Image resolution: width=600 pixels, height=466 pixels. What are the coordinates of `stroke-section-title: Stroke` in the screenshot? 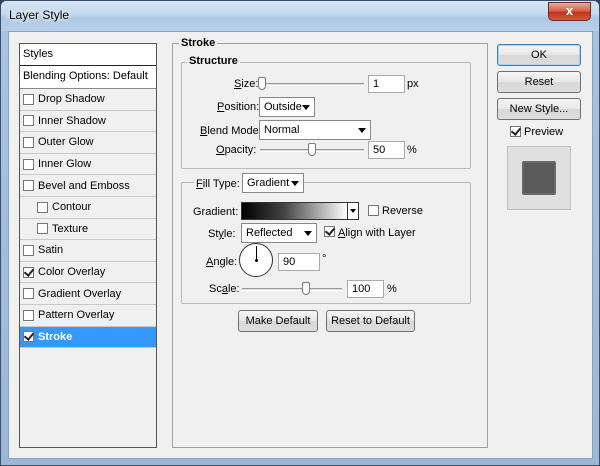 It's located at (198, 43).